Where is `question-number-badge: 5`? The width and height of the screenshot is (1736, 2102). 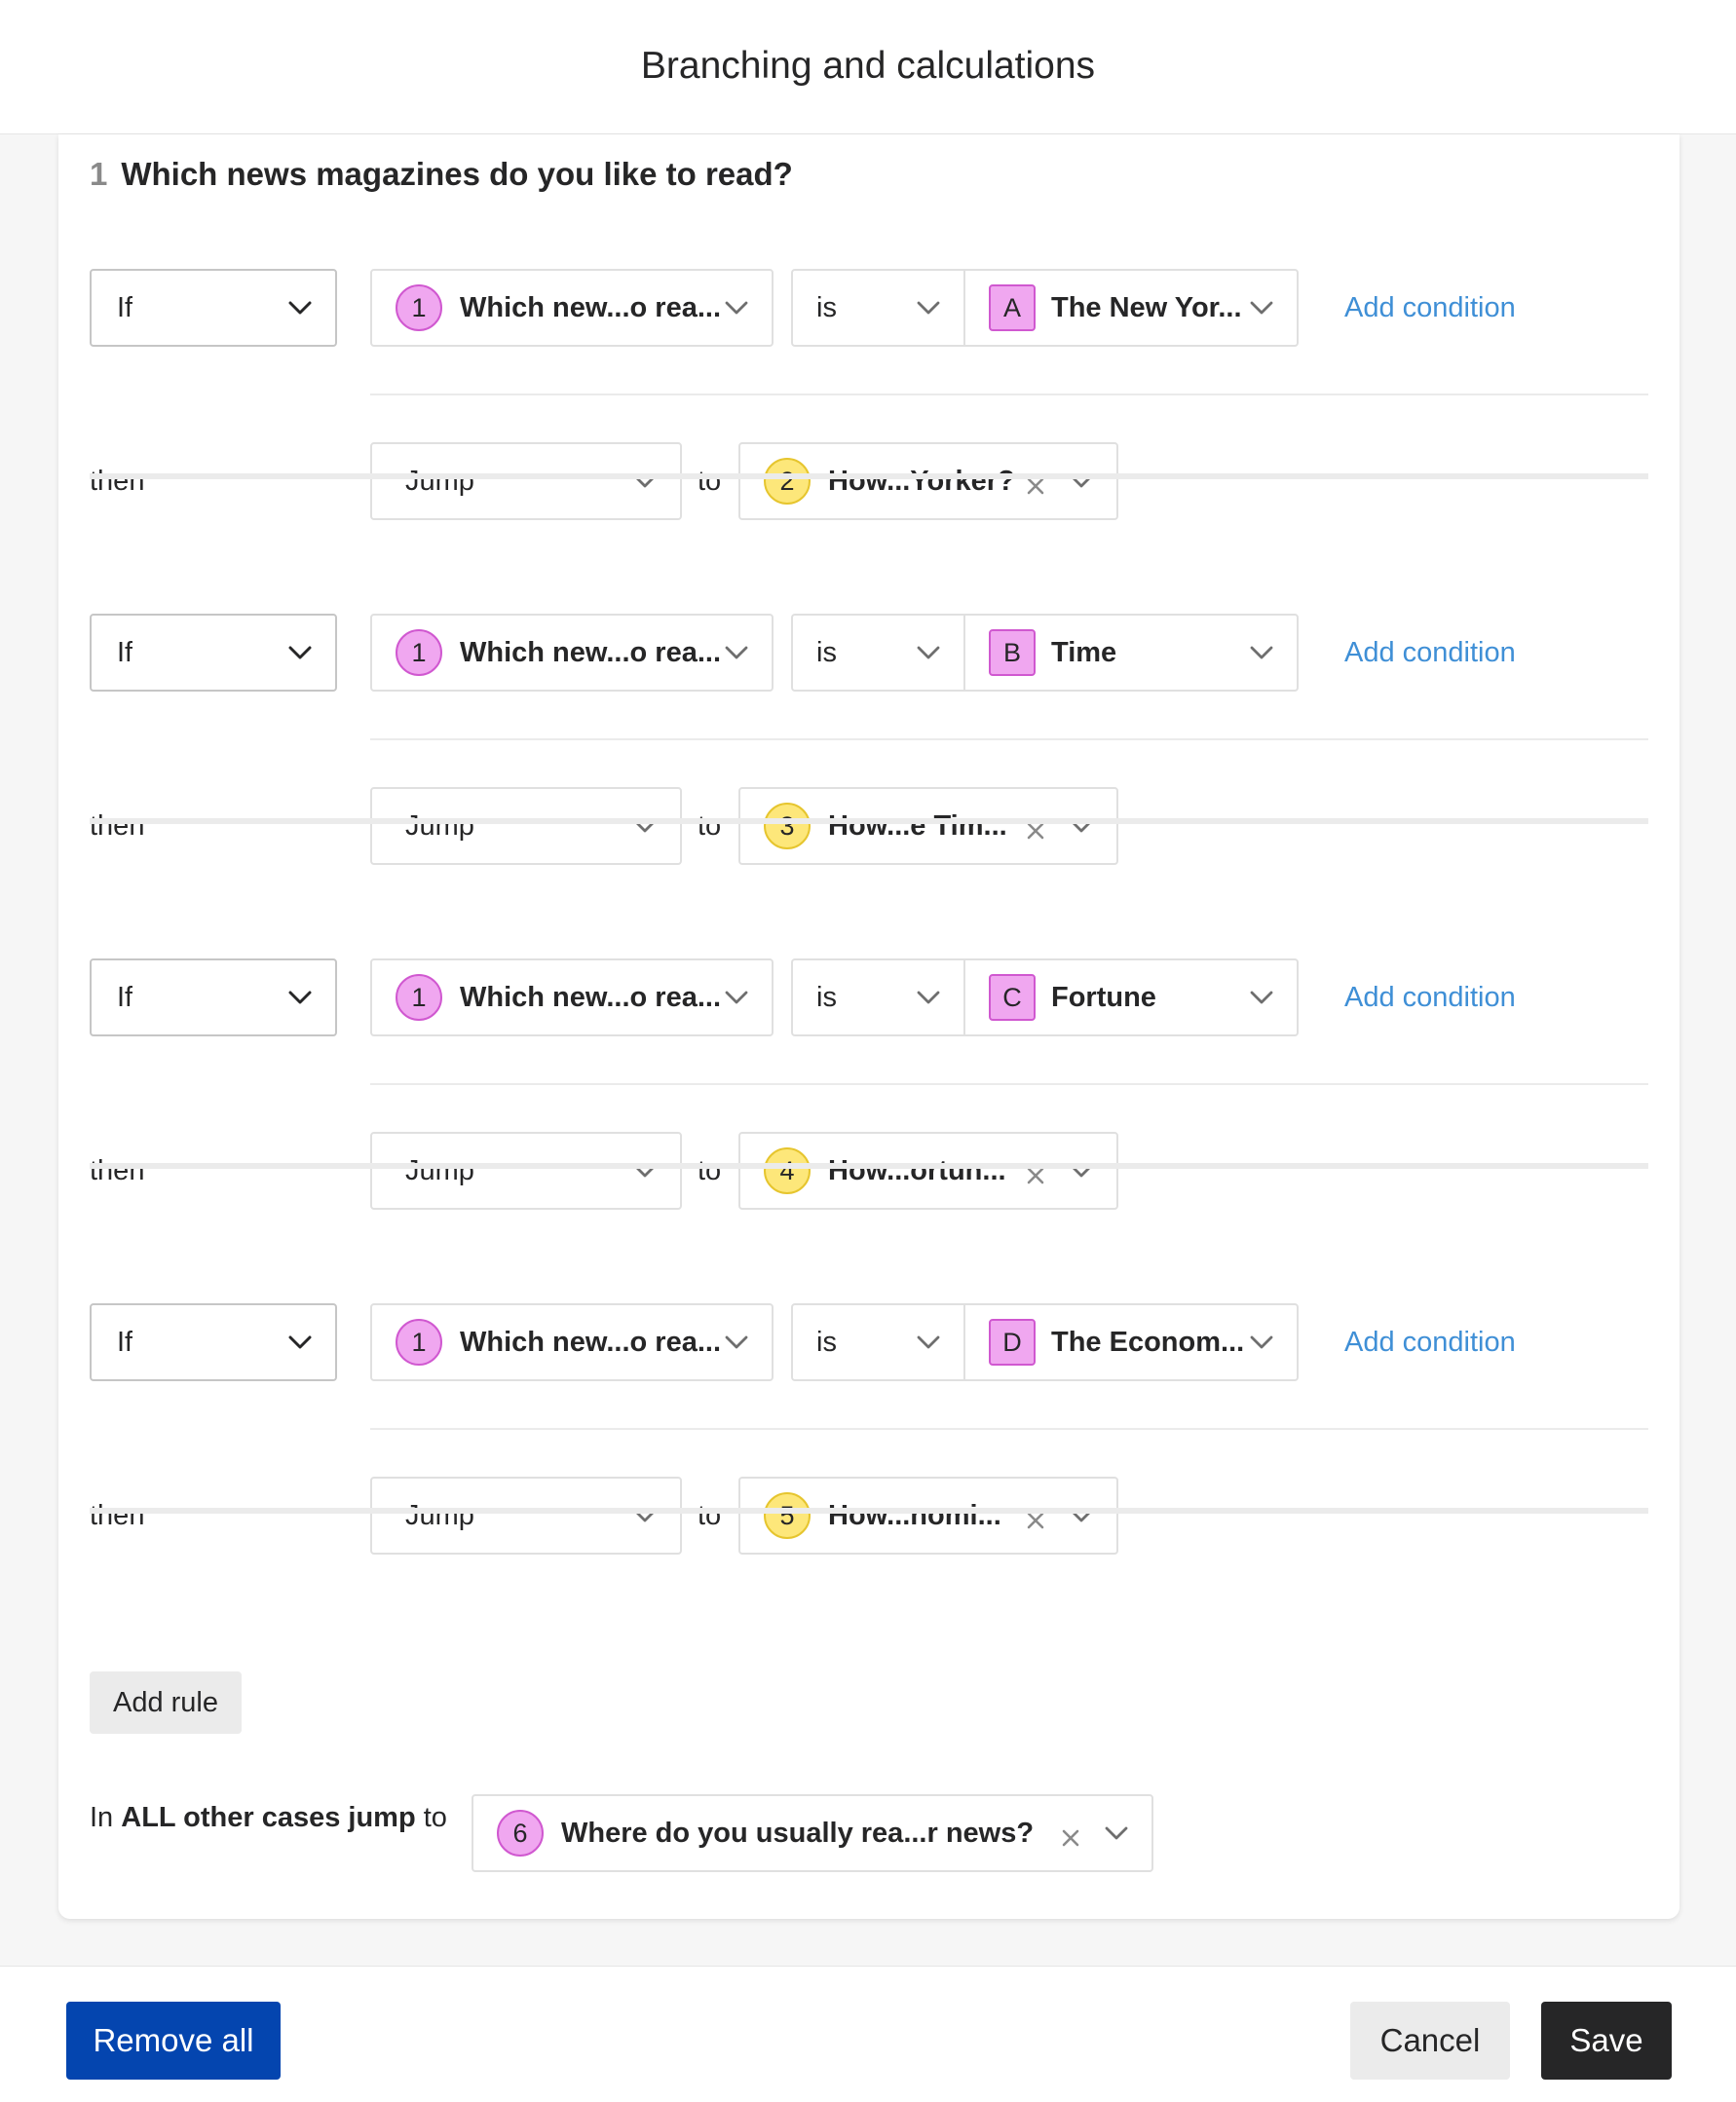
question-number-badge: 5 is located at coordinates (787, 1515).